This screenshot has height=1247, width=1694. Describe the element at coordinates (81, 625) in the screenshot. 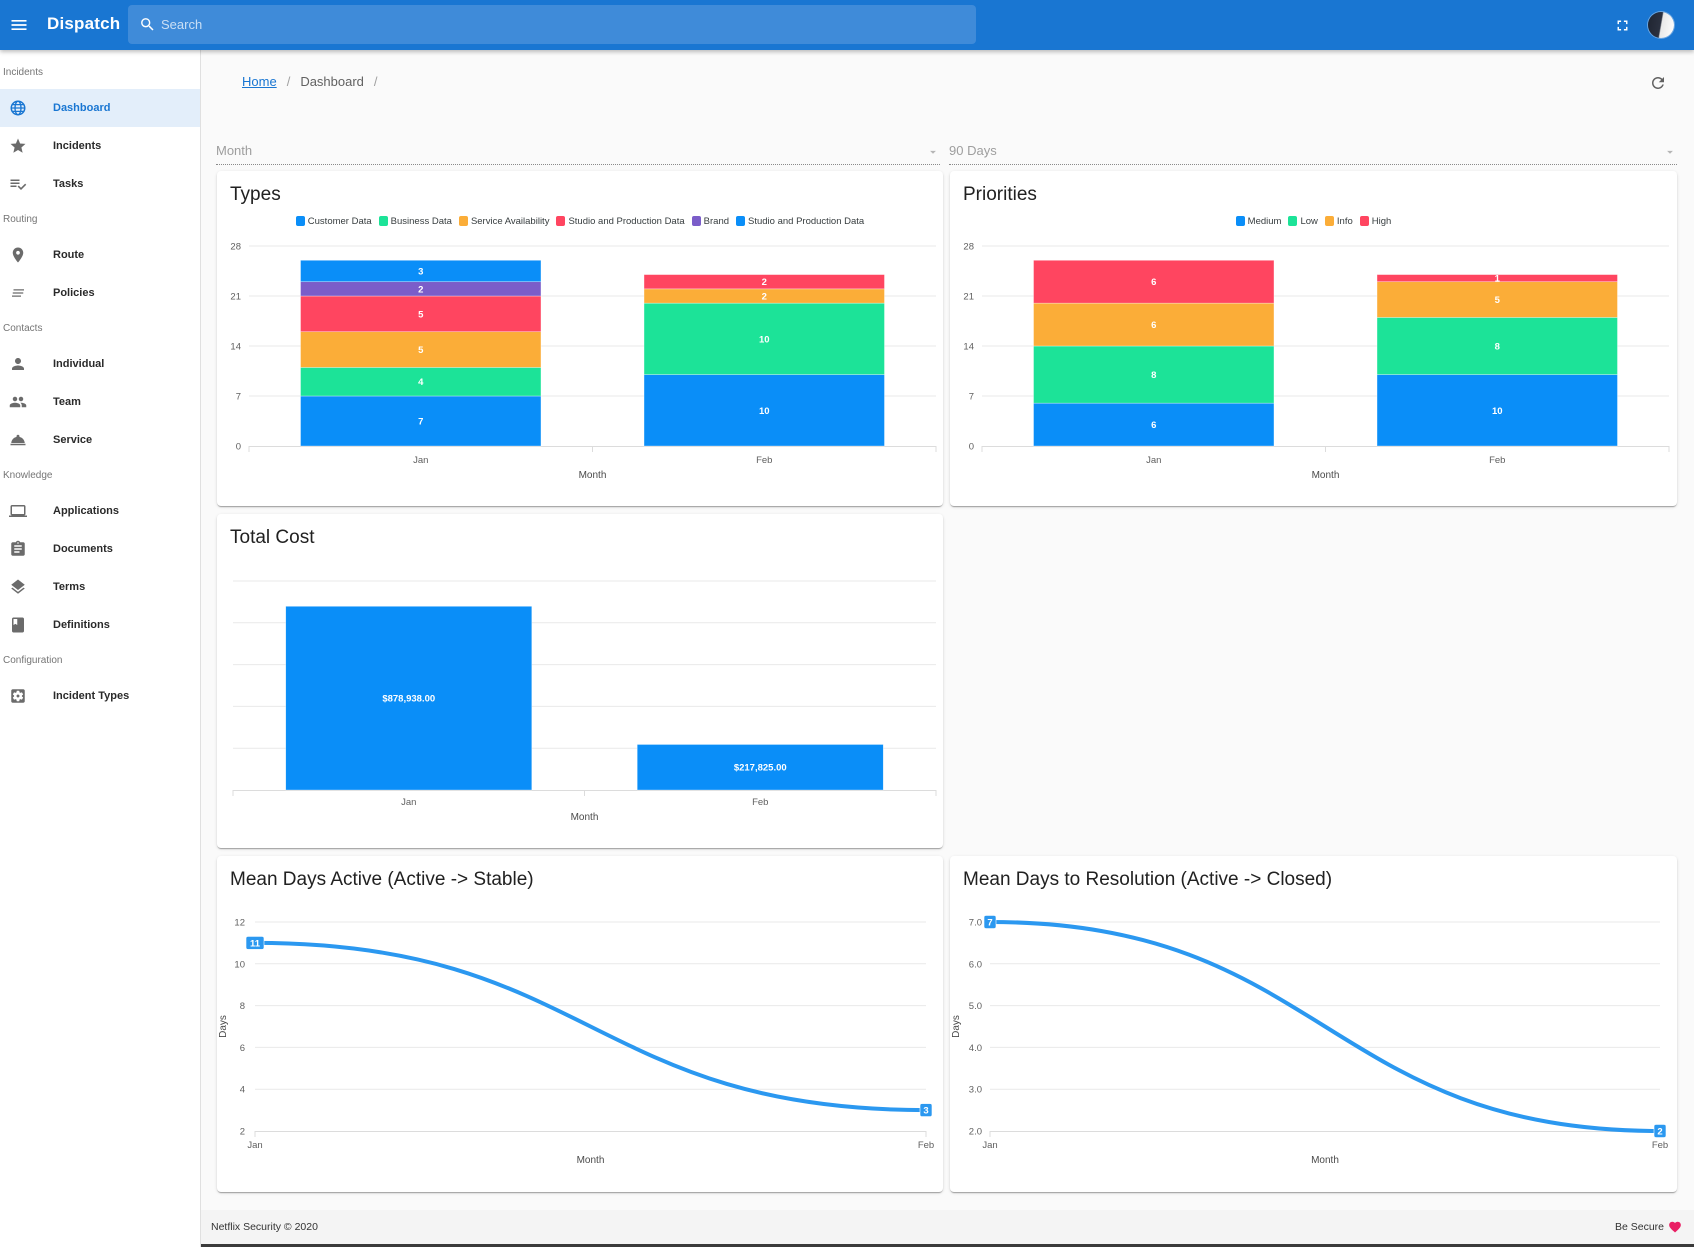

I see `sidebar-item-label: Definitions` at that location.